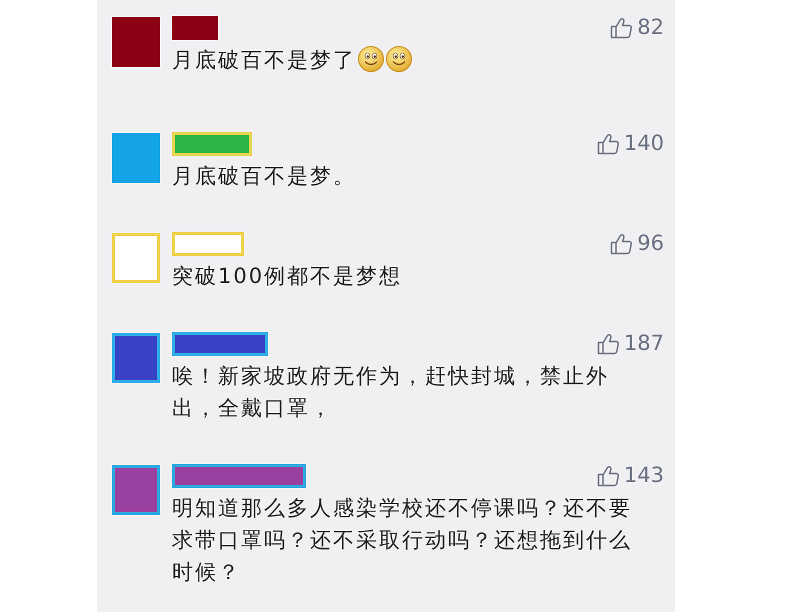 This screenshot has height=612, width=800. Describe the element at coordinates (391, 392) in the screenshot. I see `comment-text: 唉！新家坡政府无作为，赶快封城，禁止外出，全戴口罩，` at that location.